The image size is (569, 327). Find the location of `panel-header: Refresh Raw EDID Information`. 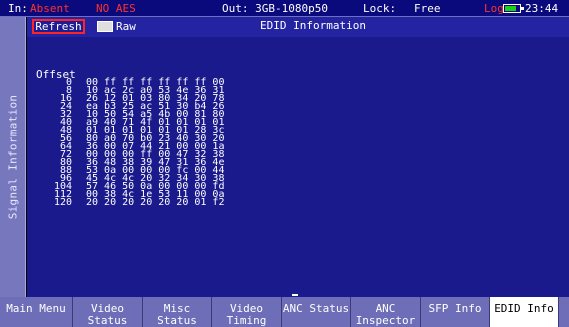

panel-header: Refresh Raw EDID Information is located at coordinates (298, 27).